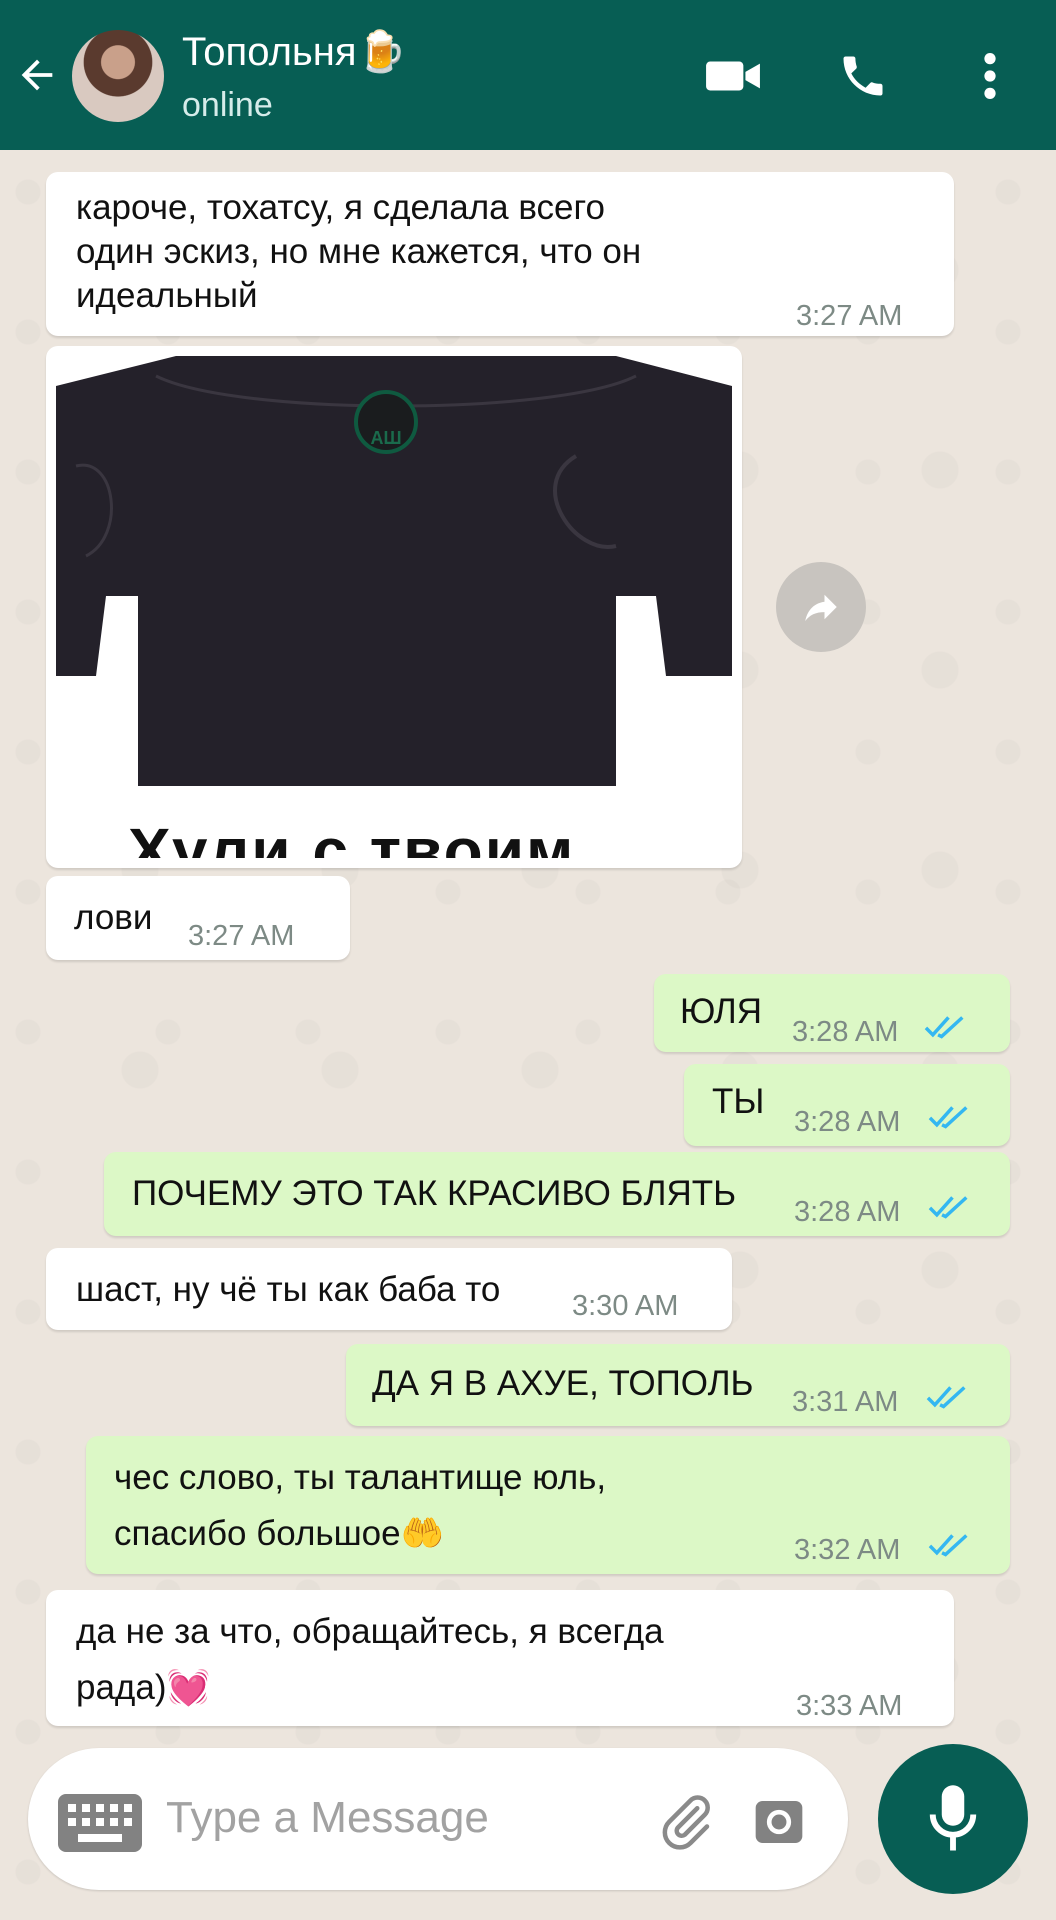 This screenshot has width=1056, height=1920. I want to click on message-incoming: шаст, ну чё ты как баба то 3:30 AM, so click(389, 1289).